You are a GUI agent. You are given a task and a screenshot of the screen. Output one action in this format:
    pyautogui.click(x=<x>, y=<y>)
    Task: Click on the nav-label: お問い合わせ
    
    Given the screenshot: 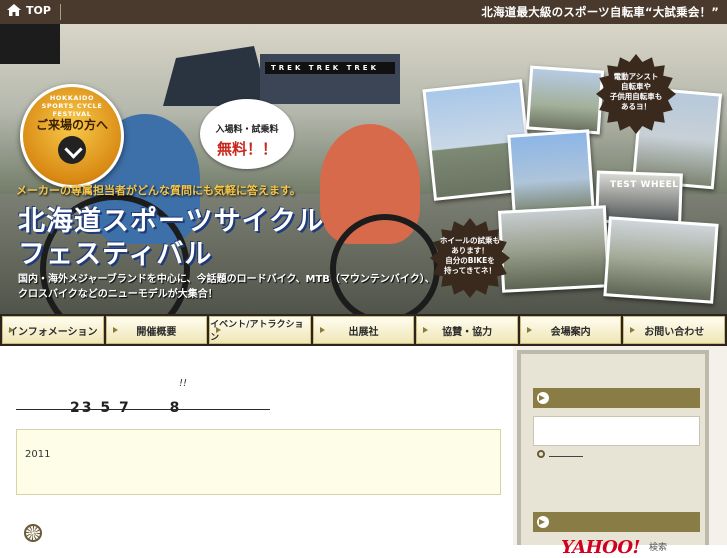 What is the action you would take?
    pyautogui.click(x=674, y=332)
    